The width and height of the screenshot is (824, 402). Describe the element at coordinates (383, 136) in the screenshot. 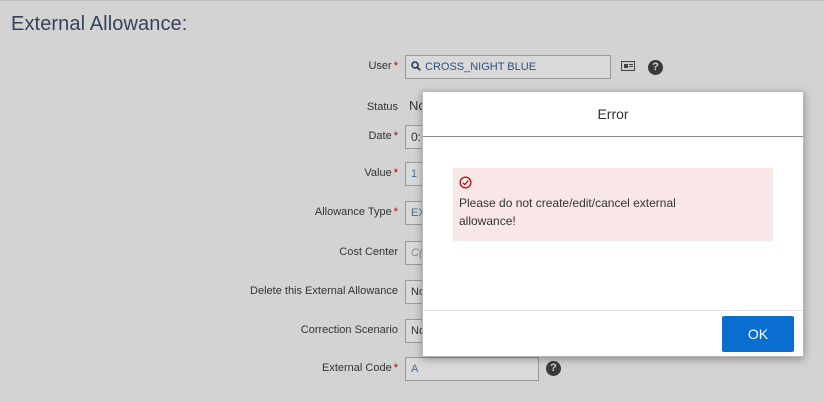

I see `date-label: Date *` at that location.